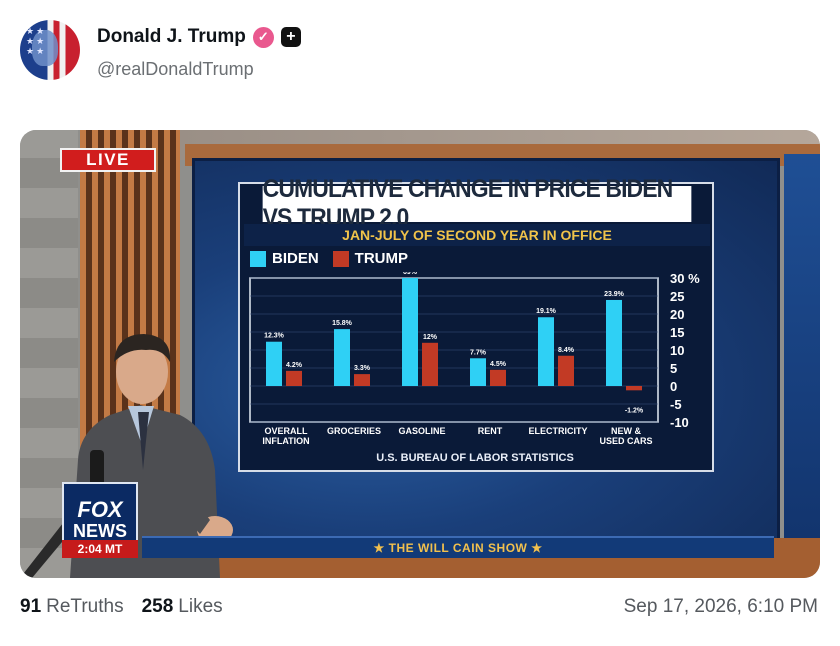 The width and height of the screenshot is (840, 646). What do you see at coordinates (802, 350) in the screenshot?
I see `studio-screen-right` at bounding box center [802, 350].